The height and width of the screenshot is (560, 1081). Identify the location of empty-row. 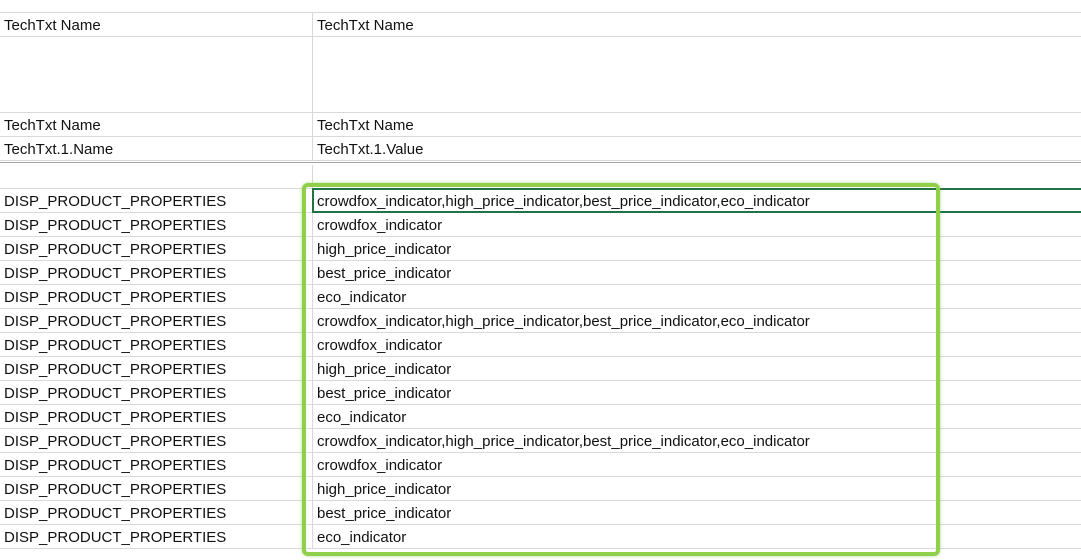
(540, 177).